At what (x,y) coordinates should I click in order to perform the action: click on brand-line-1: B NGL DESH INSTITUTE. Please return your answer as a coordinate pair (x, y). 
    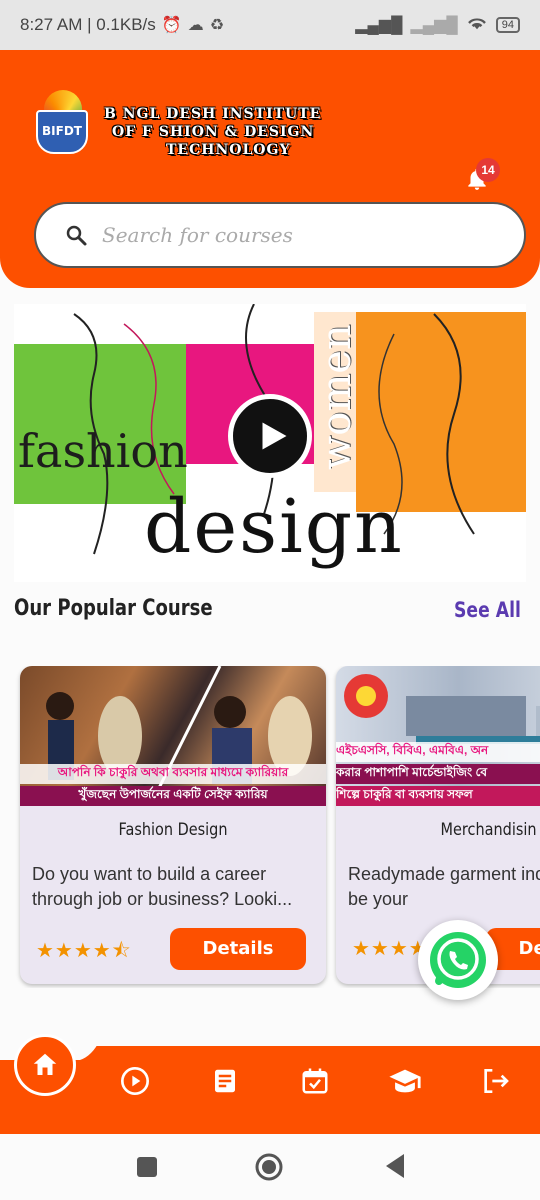
    Looking at the image, I should click on (213, 114).